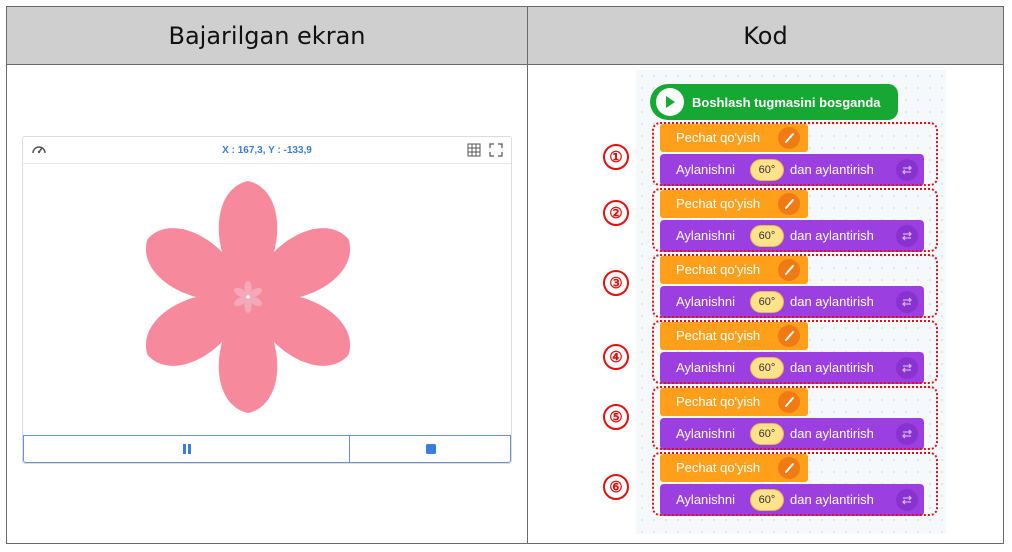 Image resolution: width=1012 pixels, height=552 pixels. I want to click on fullscreen-icon, so click(496, 150).